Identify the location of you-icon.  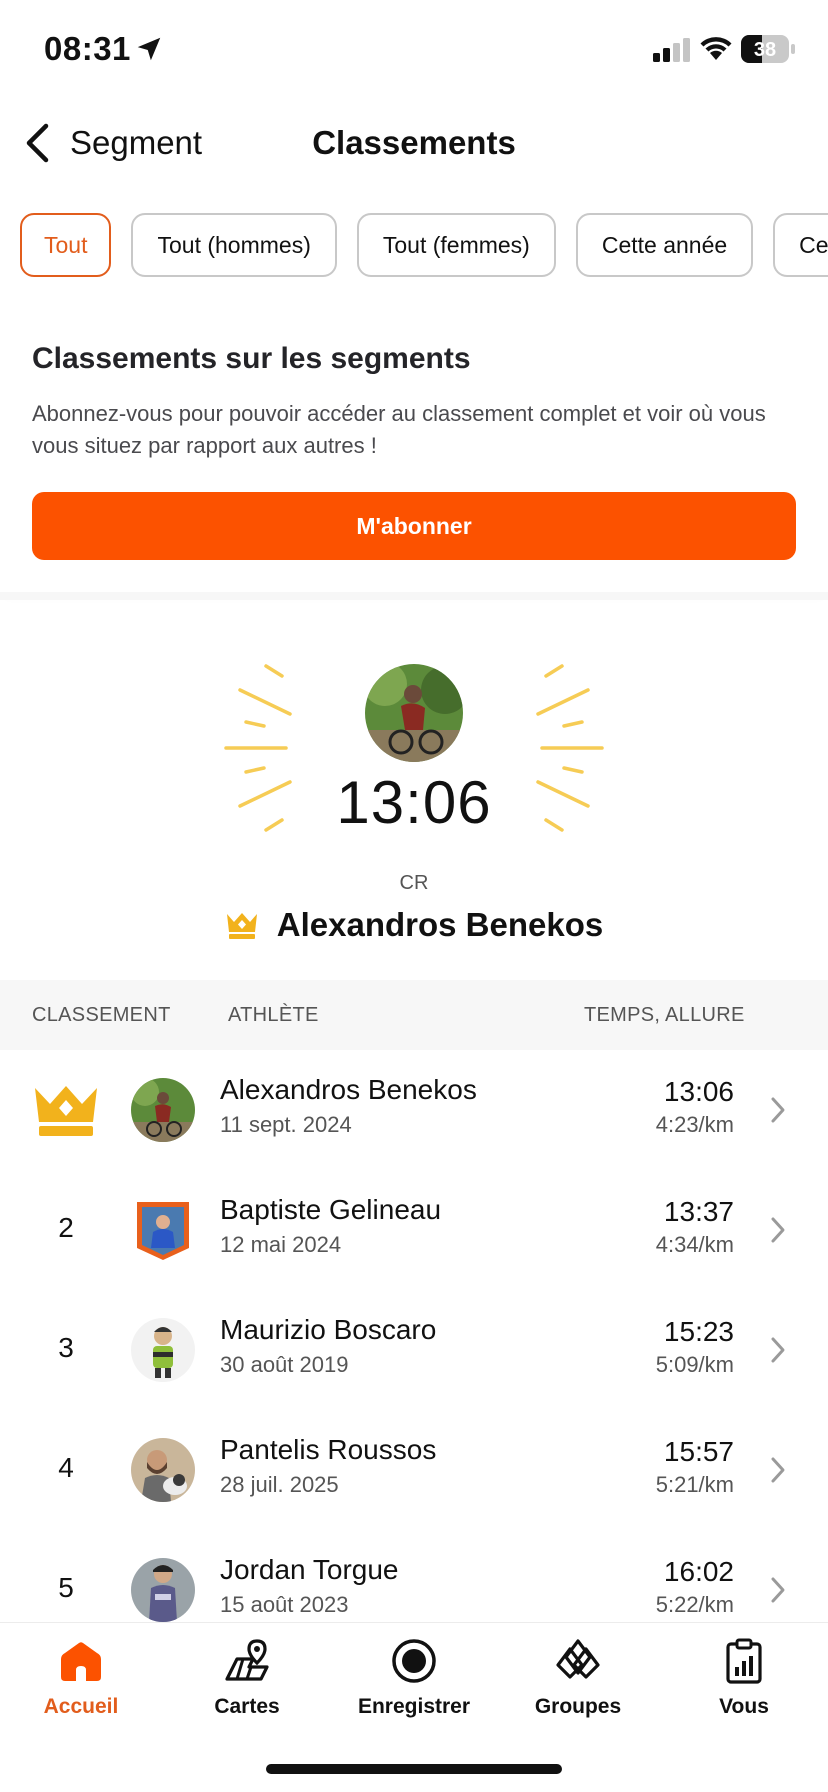
(744, 1661).